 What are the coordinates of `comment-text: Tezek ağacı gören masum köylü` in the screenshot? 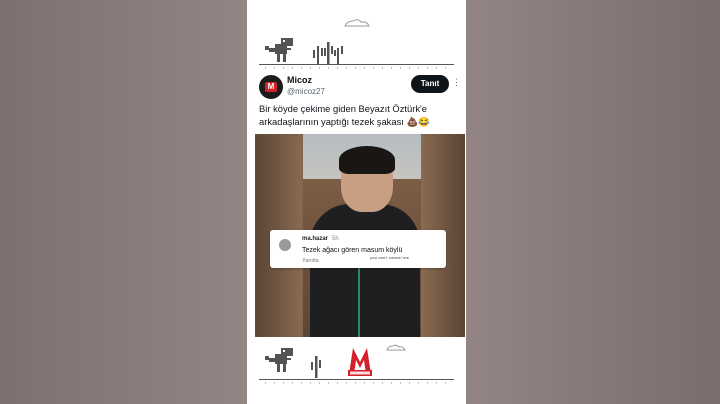 It's located at (352, 250).